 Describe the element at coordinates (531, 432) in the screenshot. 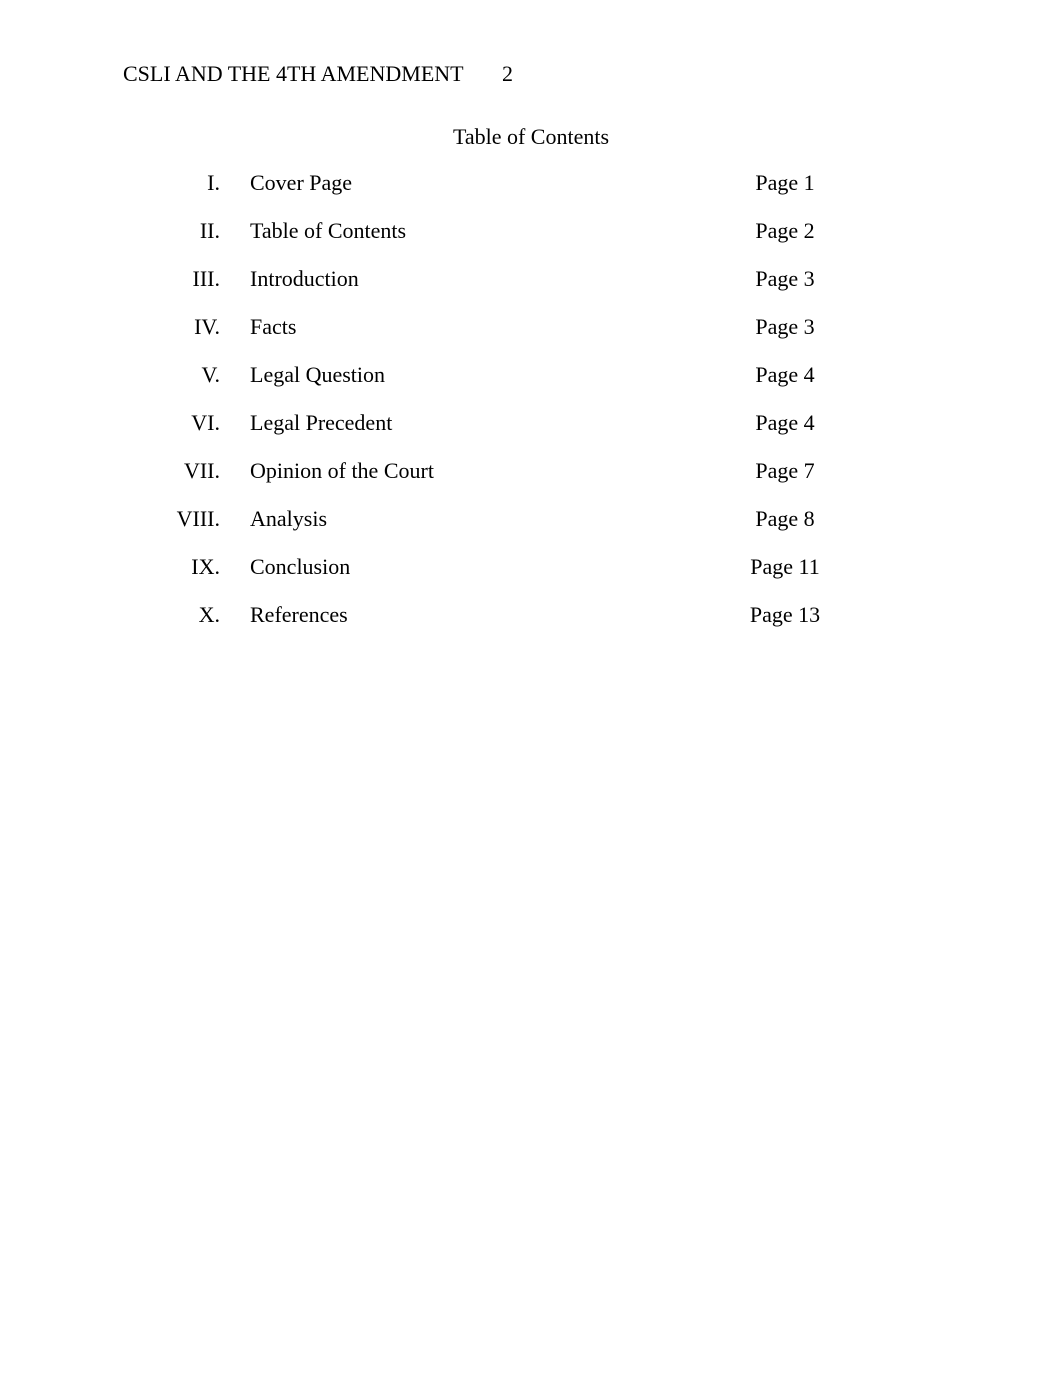

I see `toc-entry: VI. Legal Precedent Page 4` at that location.